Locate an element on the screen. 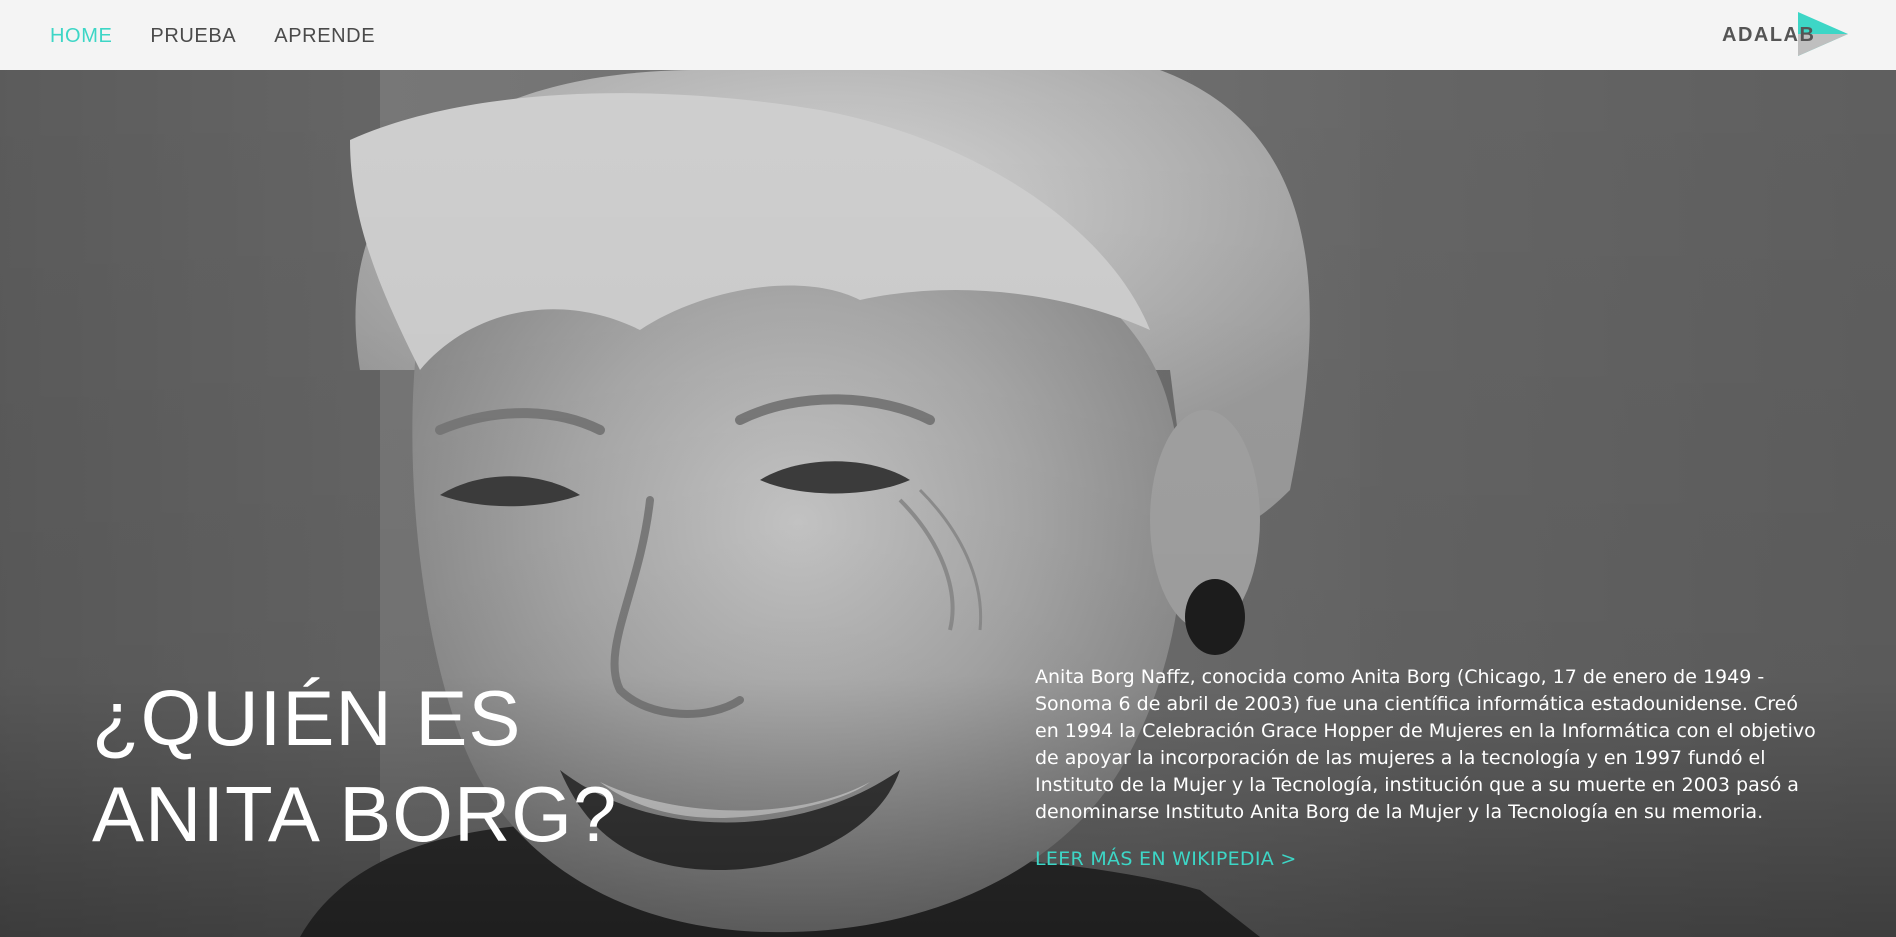 This screenshot has height=937, width=1896. hero-title-line-1: ¿QUIÉN ES is located at coordinates (307, 718).